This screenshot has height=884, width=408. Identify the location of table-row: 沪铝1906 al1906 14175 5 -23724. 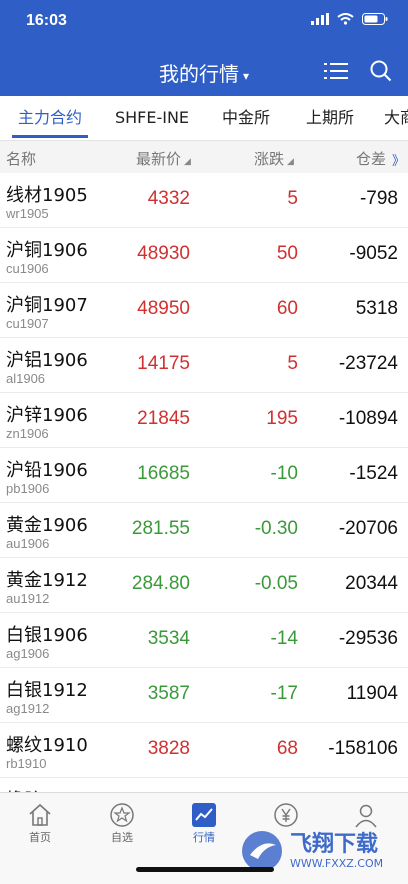
(204, 365).